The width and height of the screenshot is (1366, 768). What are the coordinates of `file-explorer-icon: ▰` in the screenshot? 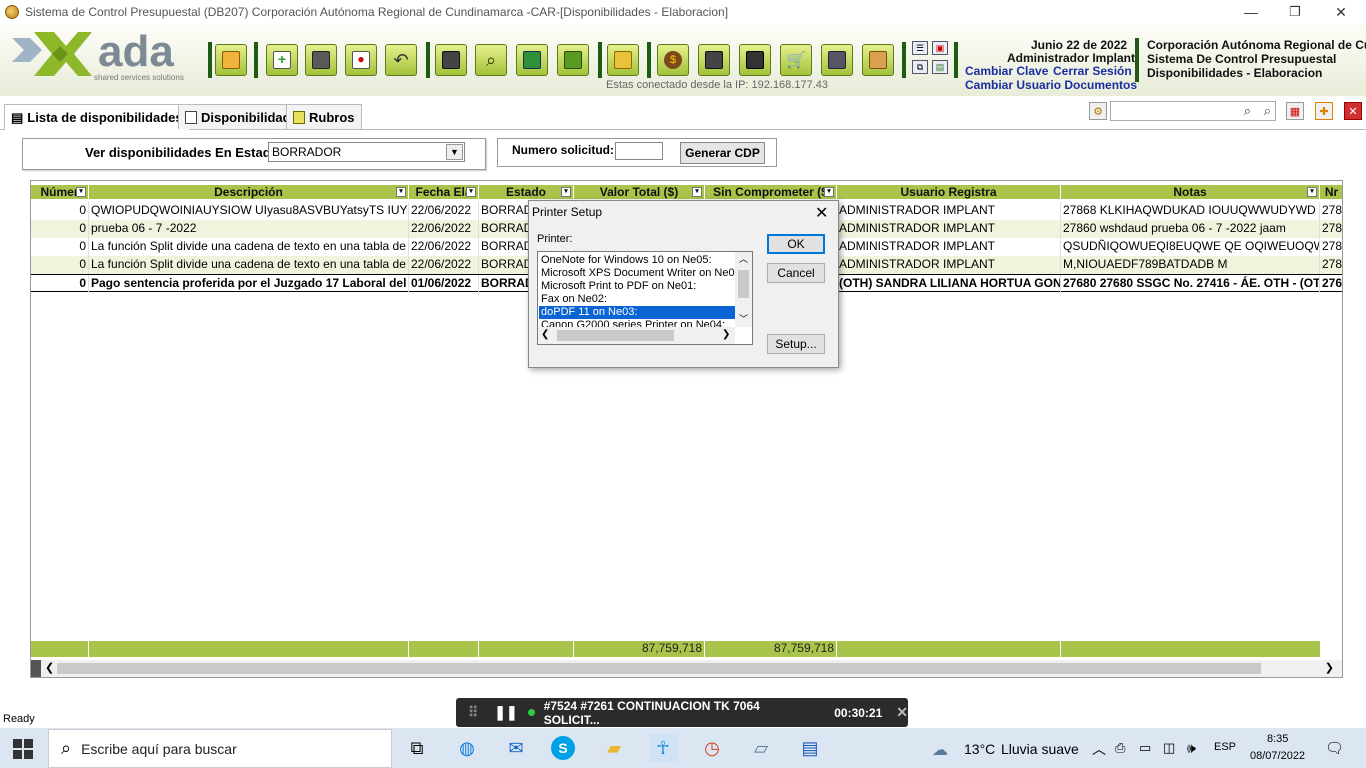 It's located at (614, 748).